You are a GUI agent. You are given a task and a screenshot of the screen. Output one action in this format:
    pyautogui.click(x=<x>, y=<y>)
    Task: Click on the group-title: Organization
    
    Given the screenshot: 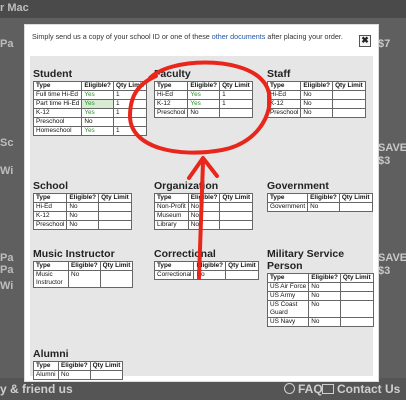 What is the action you would take?
    pyautogui.click(x=186, y=186)
    